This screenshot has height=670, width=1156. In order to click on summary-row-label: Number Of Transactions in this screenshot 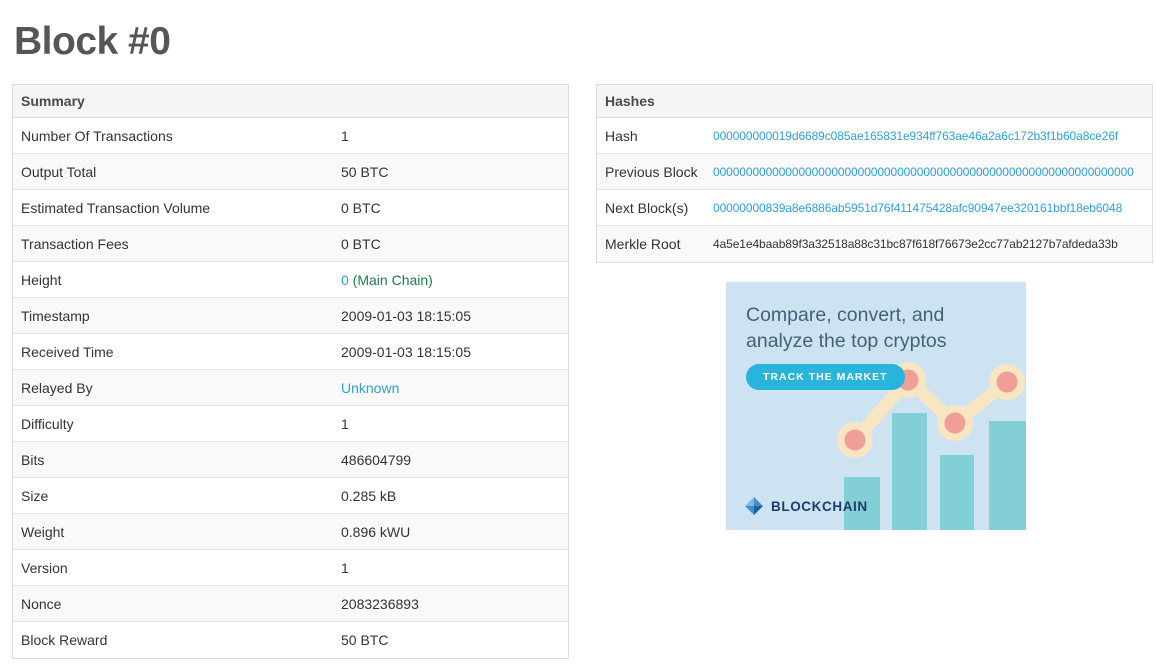, I will do `click(97, 135)`.